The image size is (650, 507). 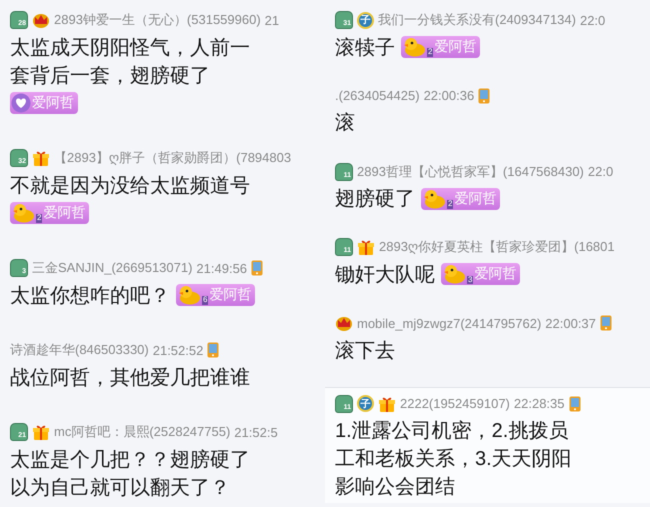 I want to click on message-text: 不就是因为没给太监频道号, so click(x=130, y=186).